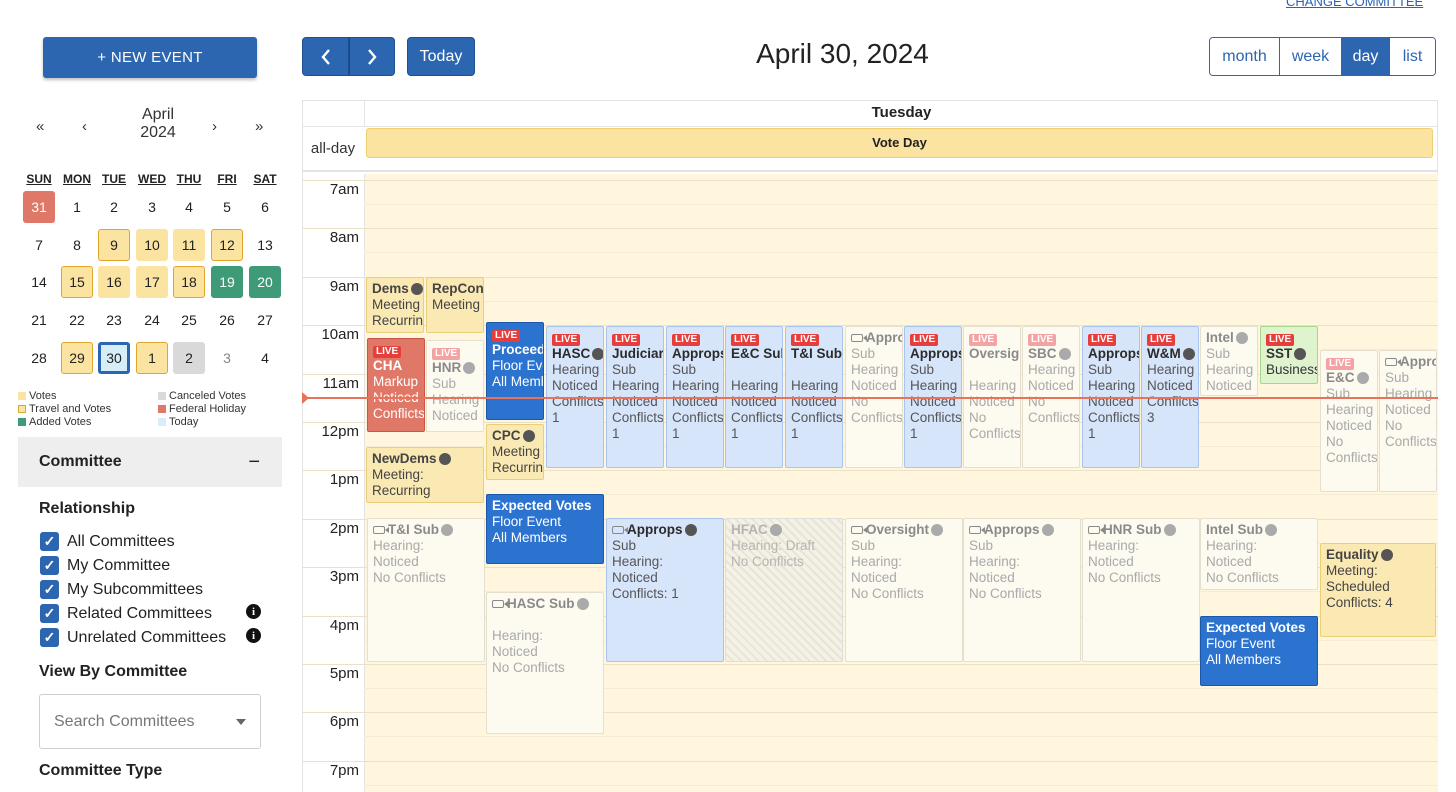 This screenshot has height=792, width=1456. I want to click on event-text: CPC, so click(506, 435).